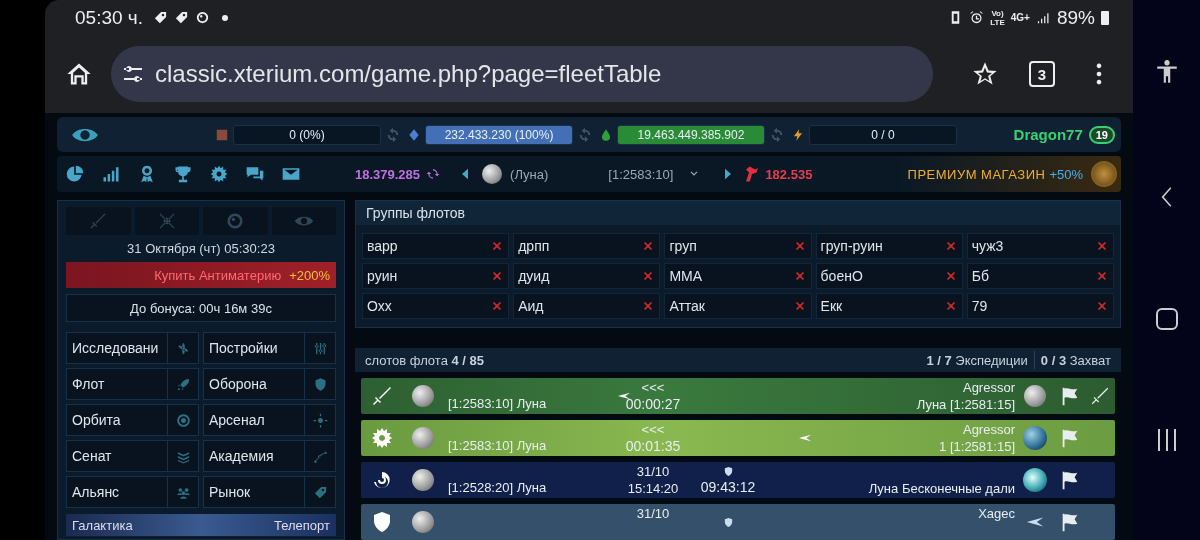 This screenshot has width=1200, height=540. Describe the element at coordinates (691, 134) in the screenshot. I see `resource-value: 19.463.449.385.902` at that location.